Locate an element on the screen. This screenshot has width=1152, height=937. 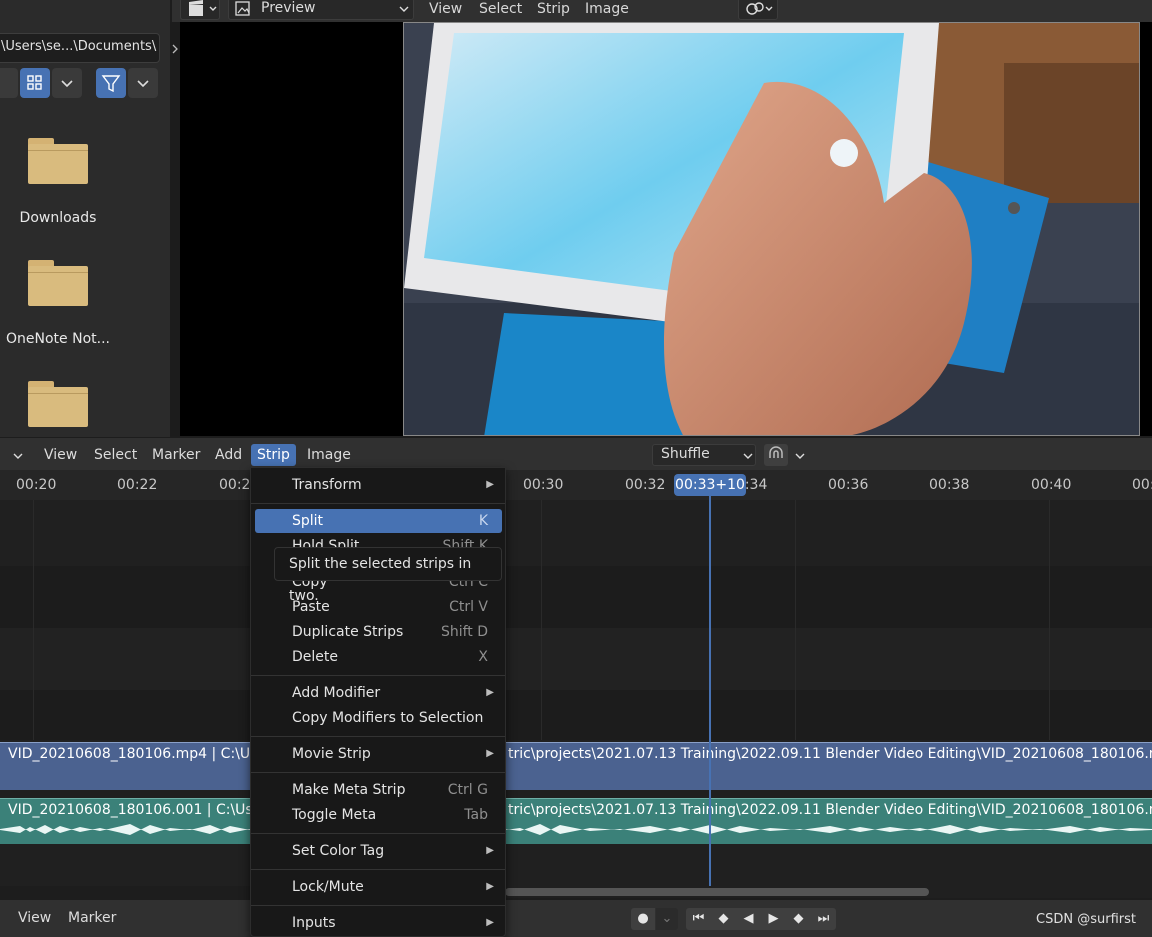
seq-menu-strip: Strip is located at coordinates (273, 455).